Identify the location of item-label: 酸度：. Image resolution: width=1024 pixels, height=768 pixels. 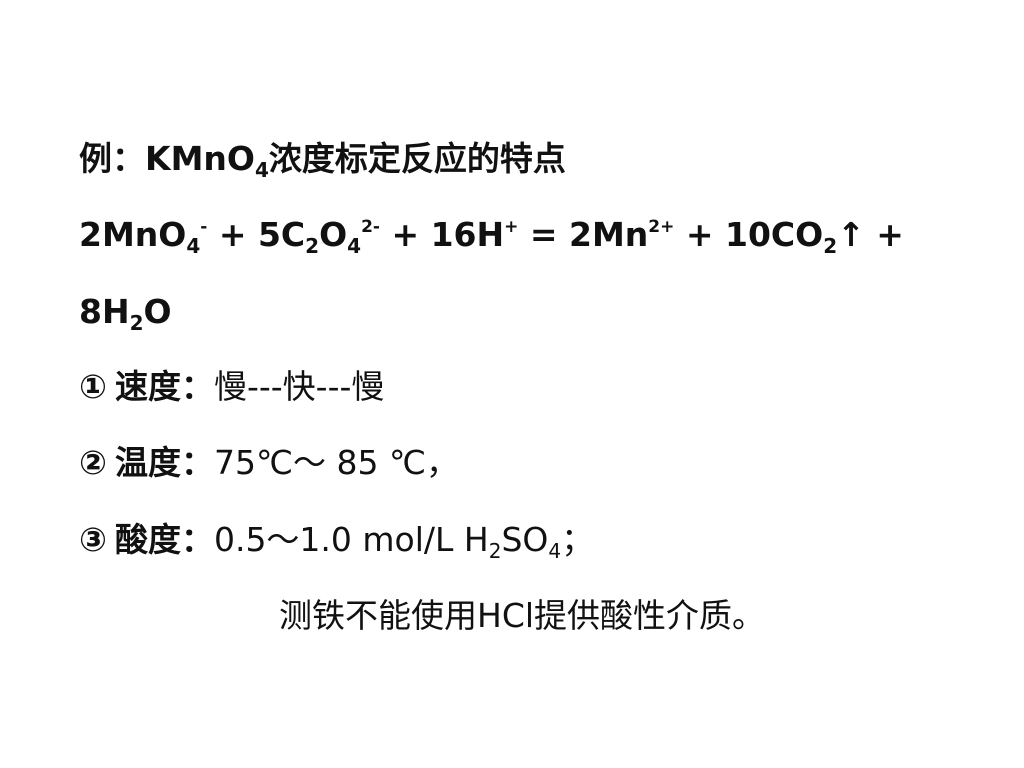
(164, 539).